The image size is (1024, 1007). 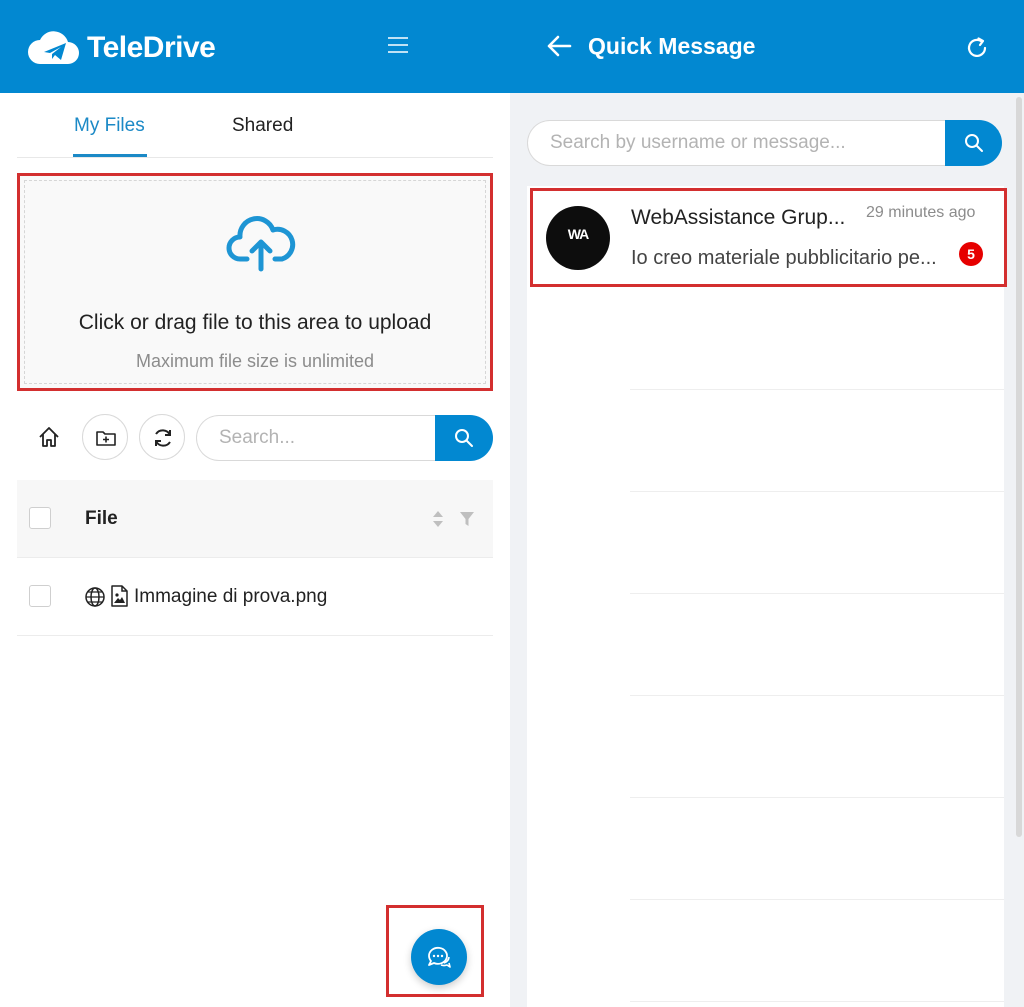 I want to click on sort-icon, so click(x=438, y=519).